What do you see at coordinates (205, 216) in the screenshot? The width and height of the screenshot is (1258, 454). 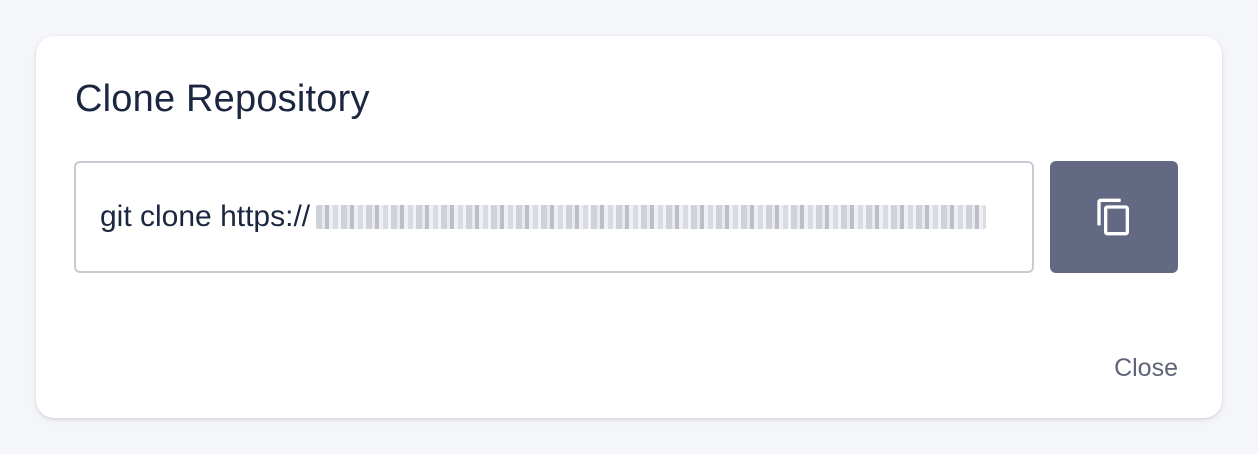 I see `clone-command-text: git clone https://` at bounding box center [205, 216].